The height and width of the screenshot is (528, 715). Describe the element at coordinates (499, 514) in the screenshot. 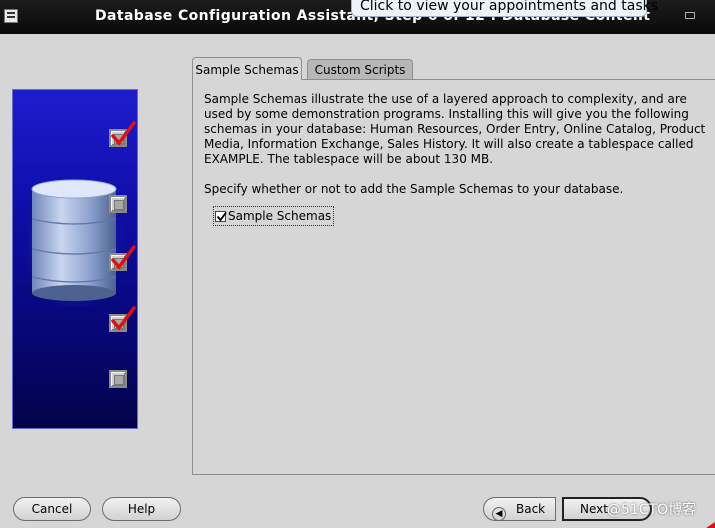

I see `back-arrow-icon: ◀` at that location.